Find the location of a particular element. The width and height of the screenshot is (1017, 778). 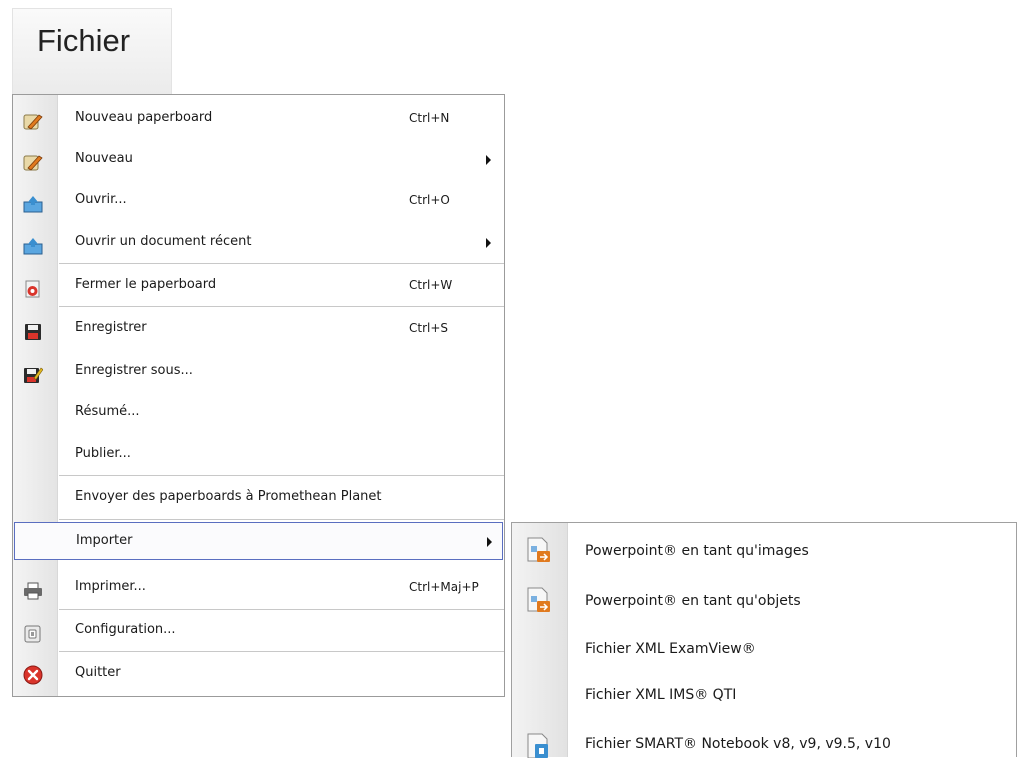

submenu-item-examview-xml: Fichier XML ExamView® is located at coordinates (764, 649).